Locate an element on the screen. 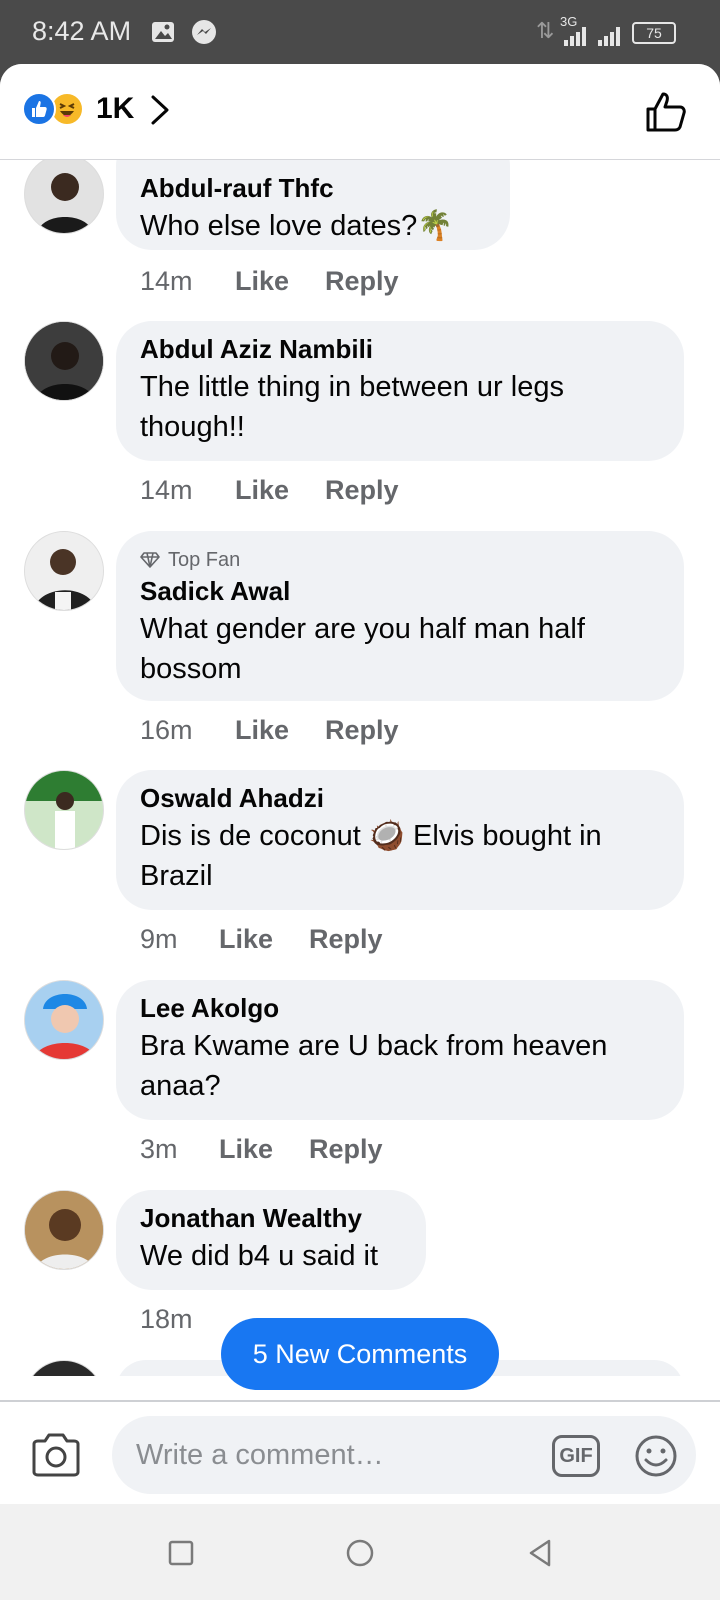 The width and height of the screenshot is (720, 1600). comment-time: 16m is located at coordinates (166, 730).